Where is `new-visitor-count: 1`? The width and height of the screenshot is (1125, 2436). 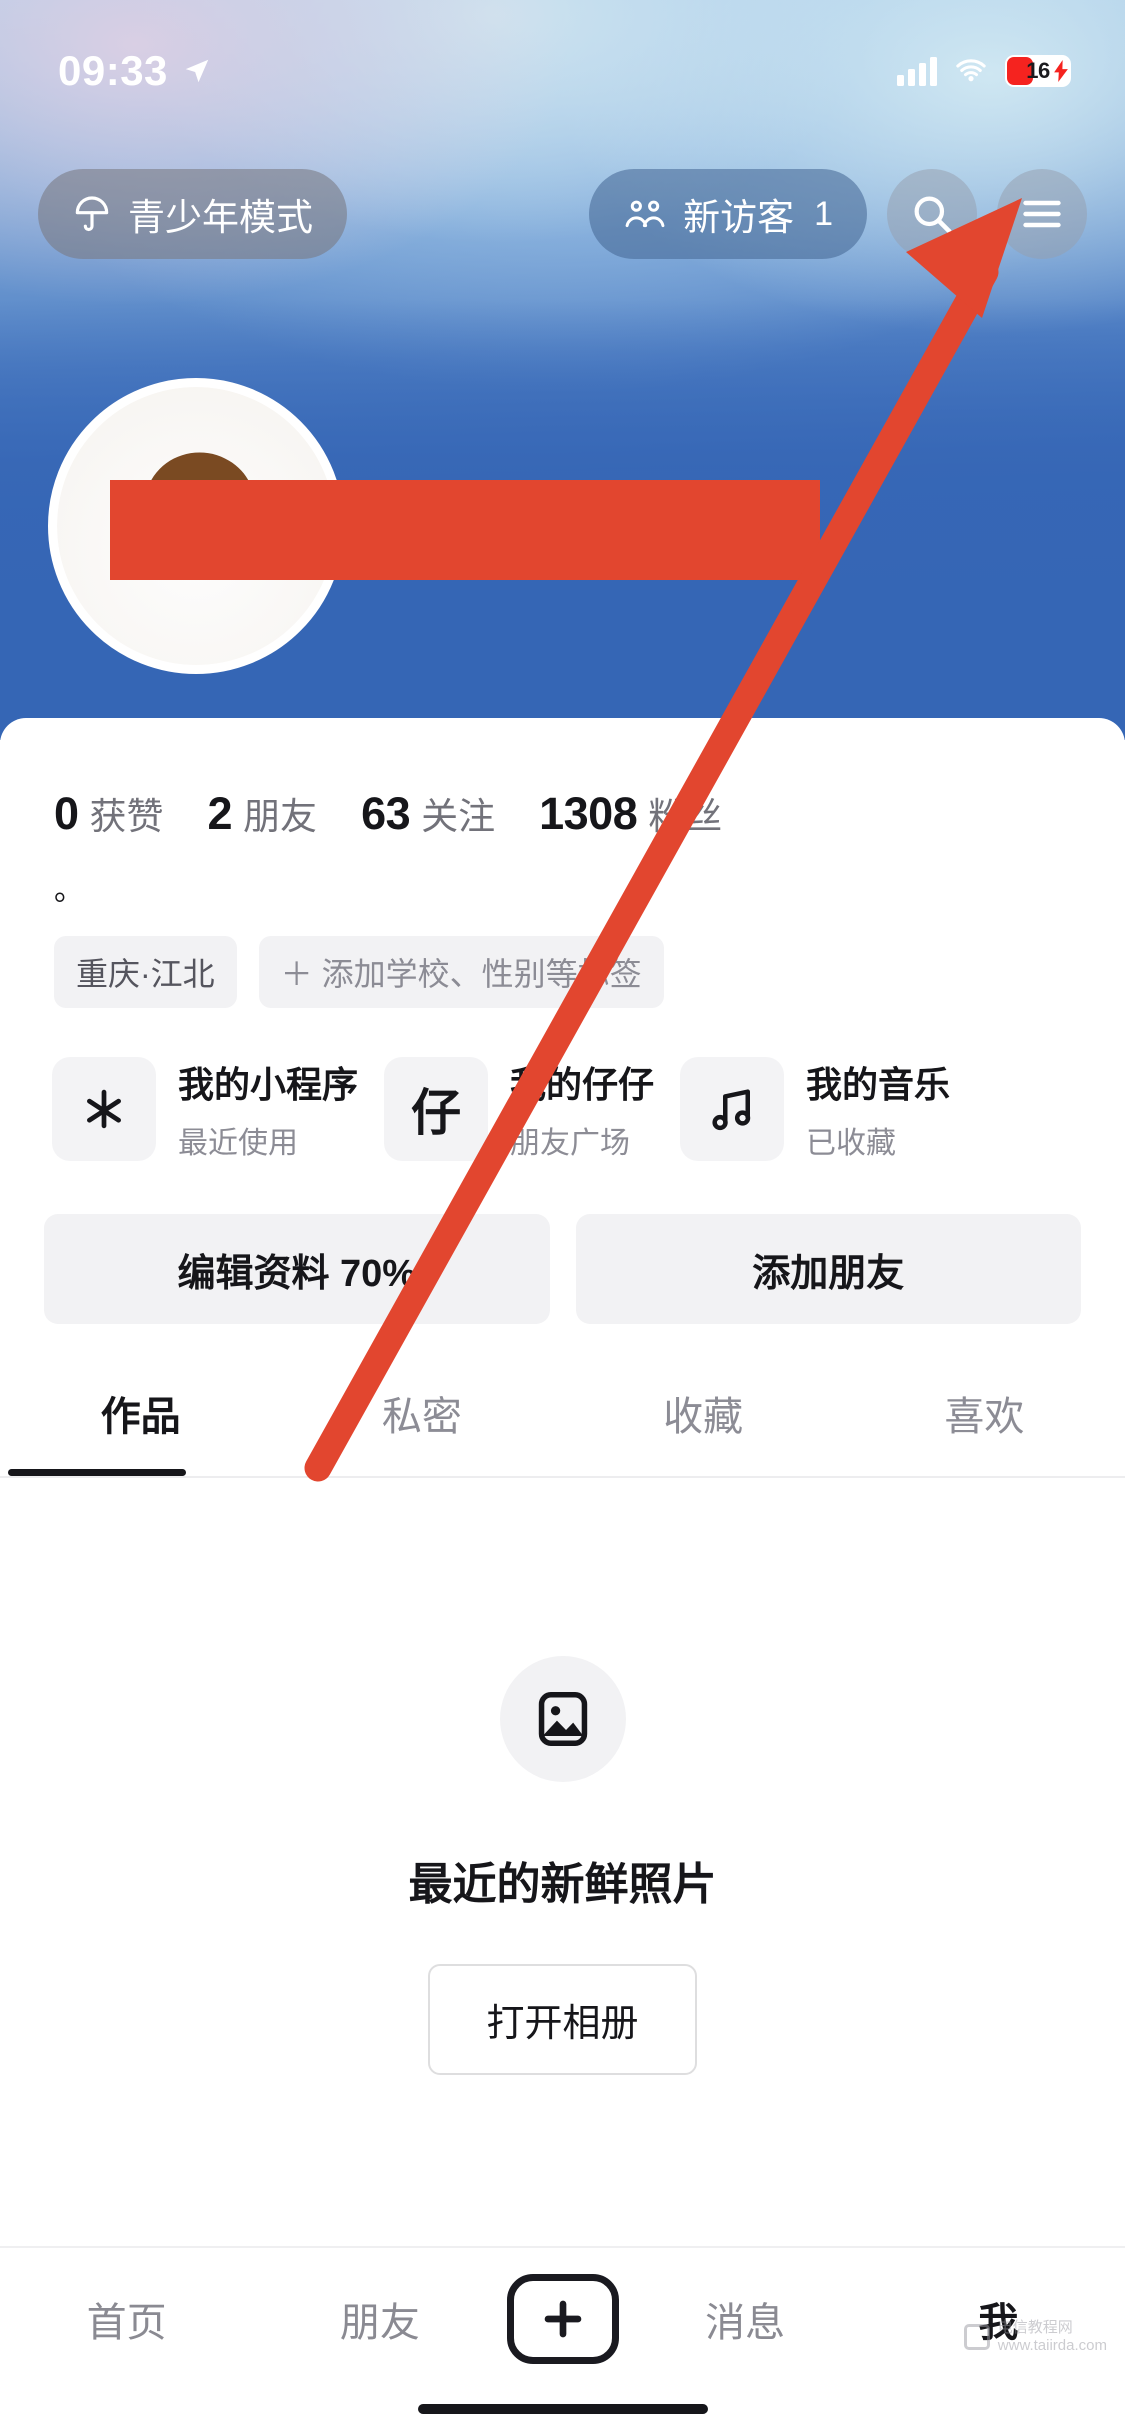 new-visitor-count: 1 is located at coordinates (823, 213).